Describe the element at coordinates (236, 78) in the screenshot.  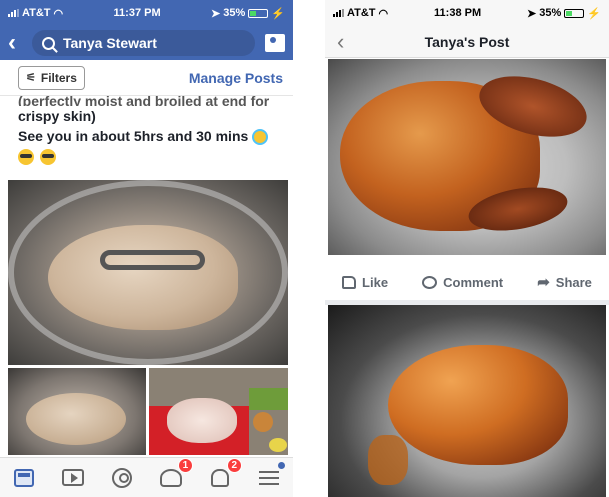
I see `manage-posts-link: Manage Posts` at that location.